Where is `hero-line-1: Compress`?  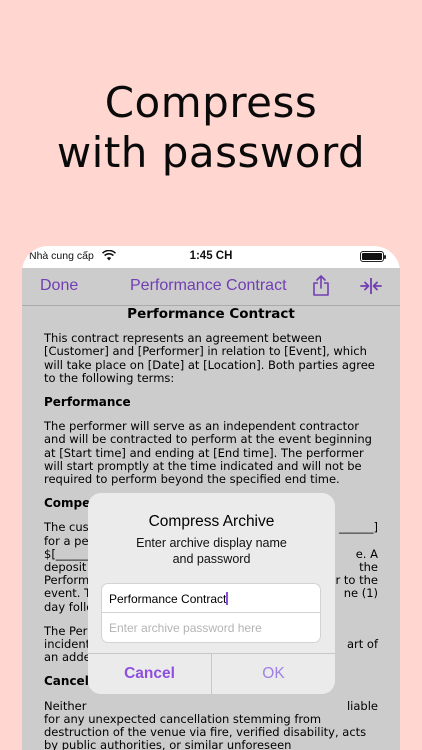
hero-line-1: Compress is located at coordinates (211, 102).